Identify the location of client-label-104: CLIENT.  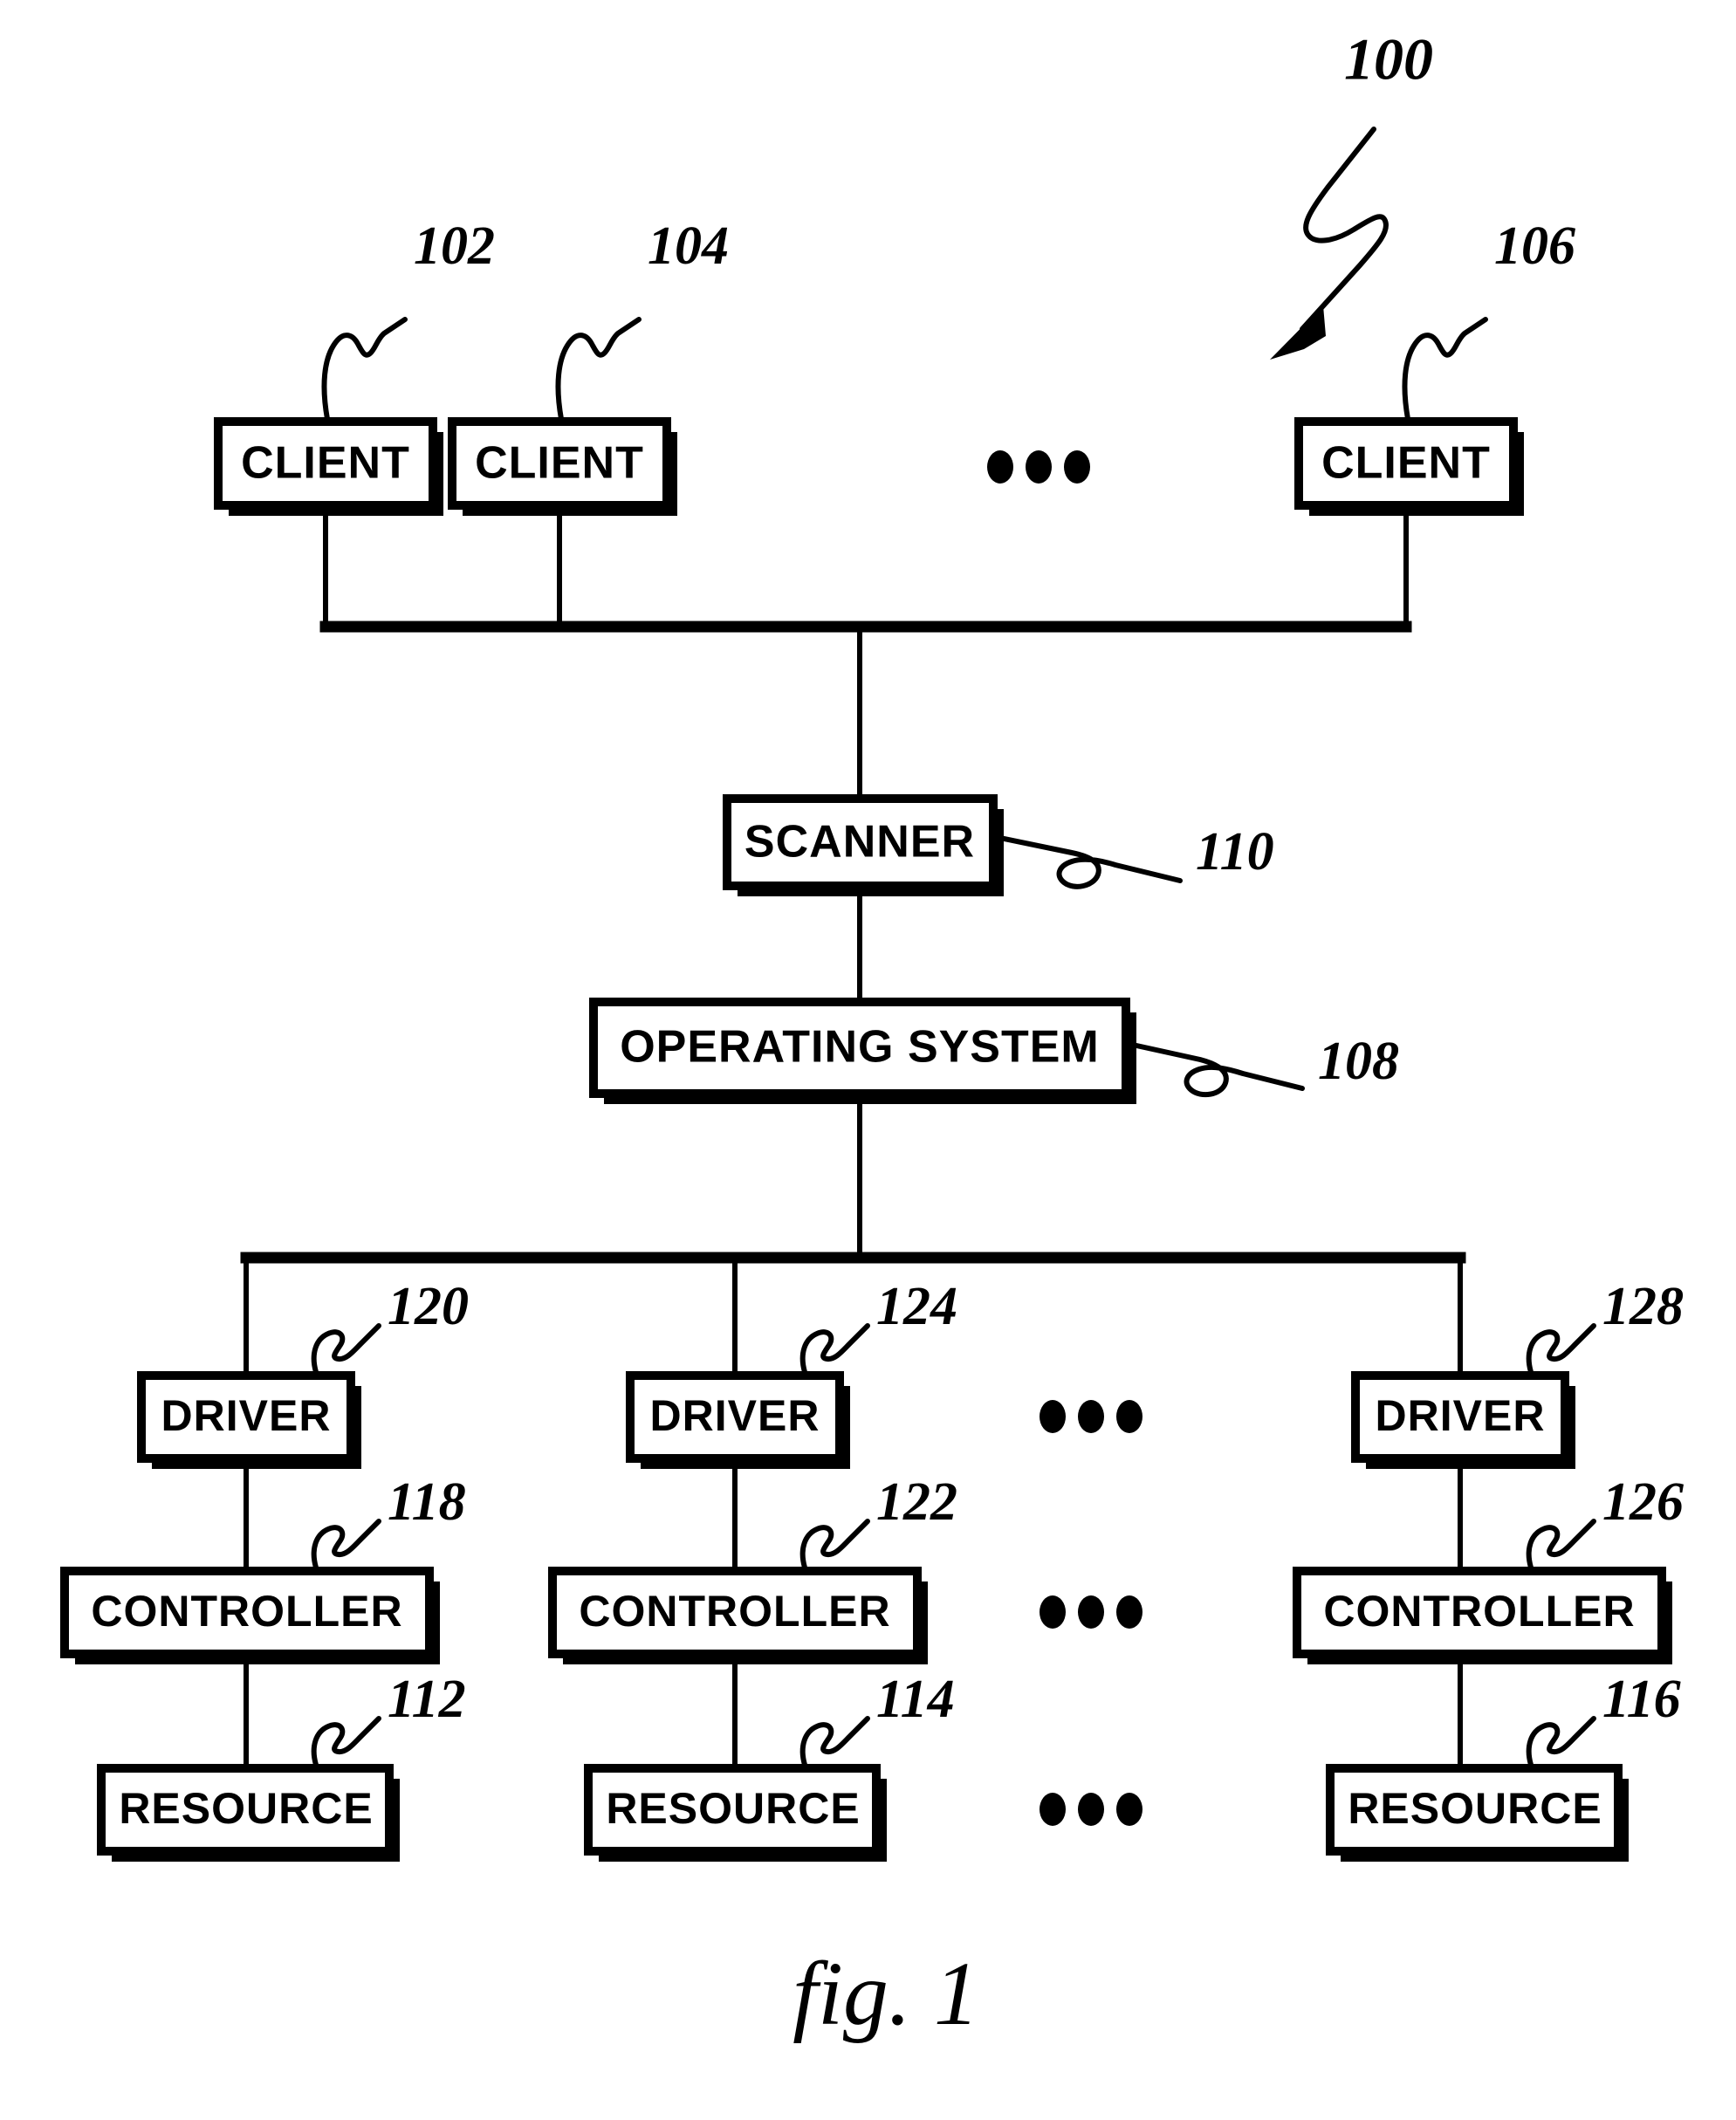
(559, 464).